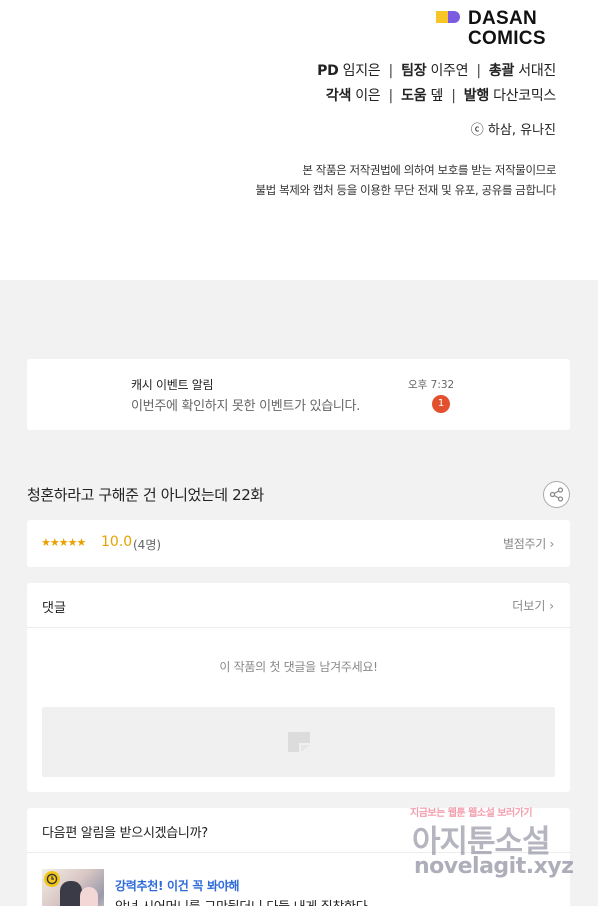 The height and width of the screenshot is (906, 598). What do you see at coordinates (338, 96) in the screenshot?
I see `credit-role: 각색` at bounding box center [338, 96].